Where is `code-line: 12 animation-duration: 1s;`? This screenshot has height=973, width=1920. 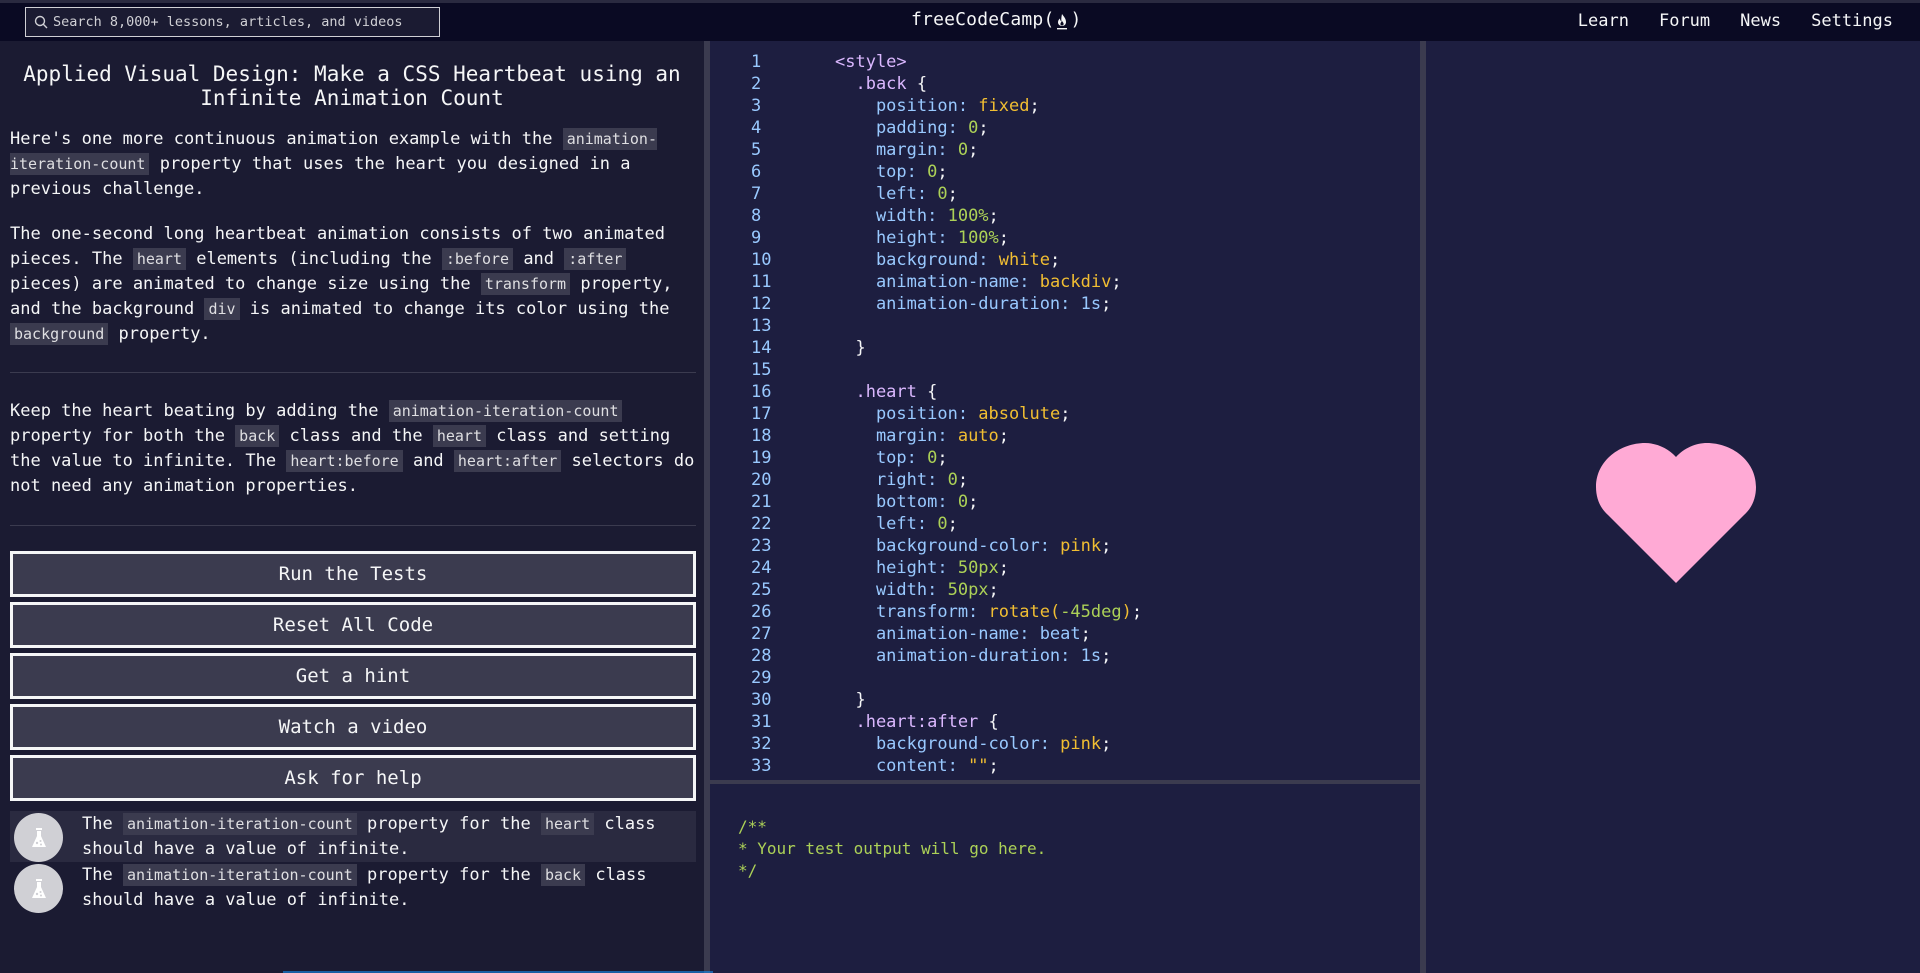
code-line: 12 animation-duration: 1s; is located at coordinates (1065, 304).